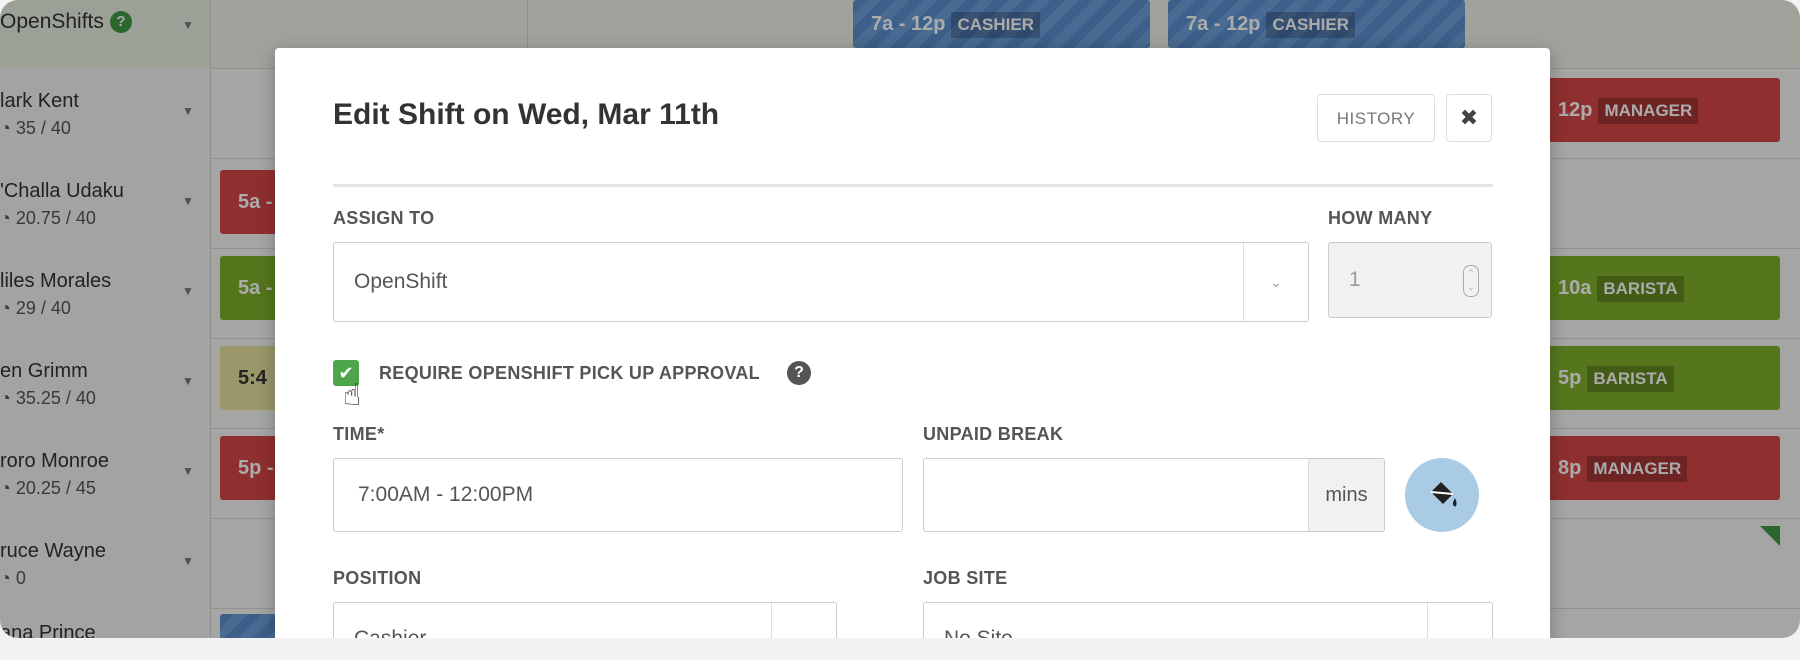  Describe the element at coordinates (1410, 280) in the screenshot. I see `how-many-input: 1 ⌃ ⌄` at that location.